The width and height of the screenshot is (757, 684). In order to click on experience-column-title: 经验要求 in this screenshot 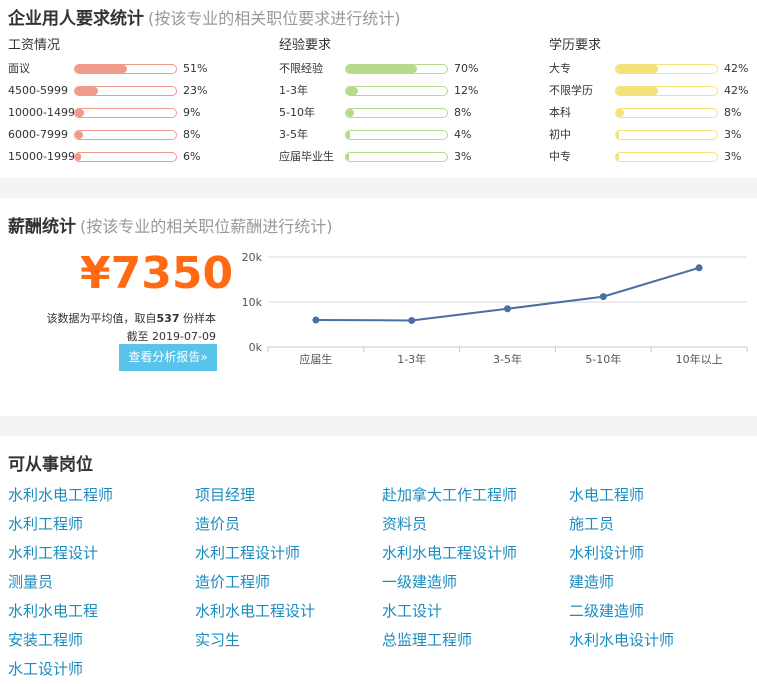, I will do `click(305, 45)`.